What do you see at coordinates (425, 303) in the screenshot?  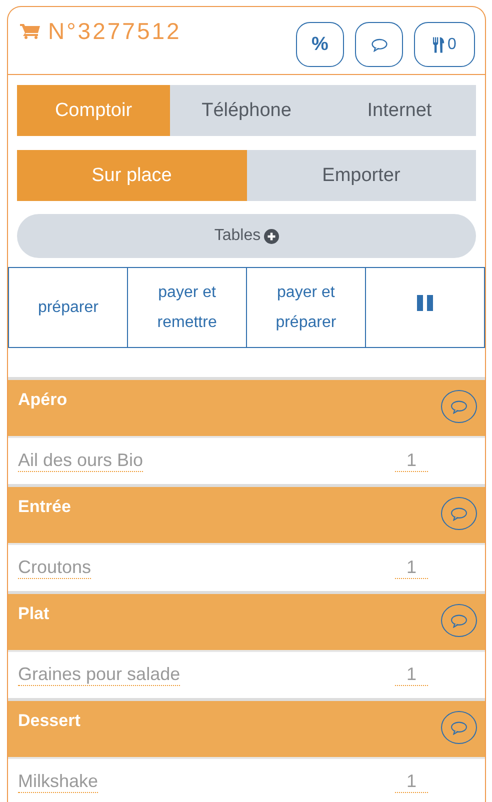 I see `pause-icon` at bounding box center [425, 303].